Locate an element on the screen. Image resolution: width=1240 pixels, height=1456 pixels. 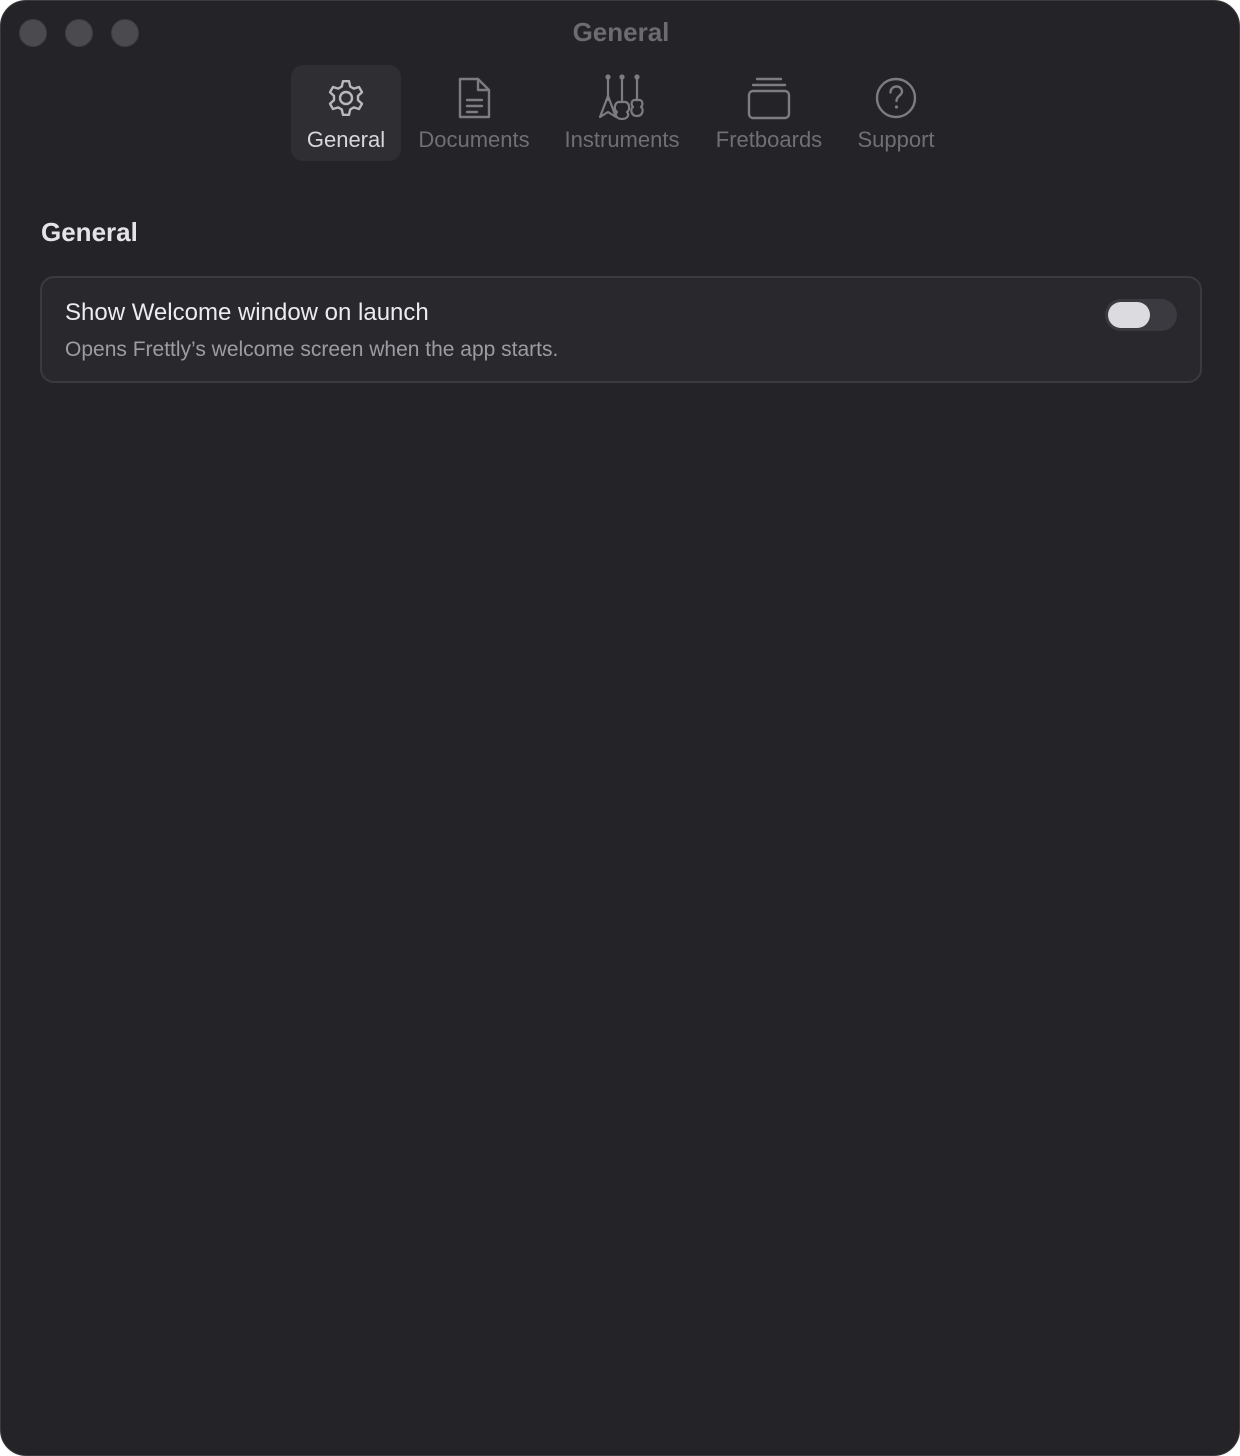
tab-support: Support is located at coordinates (896, 113).